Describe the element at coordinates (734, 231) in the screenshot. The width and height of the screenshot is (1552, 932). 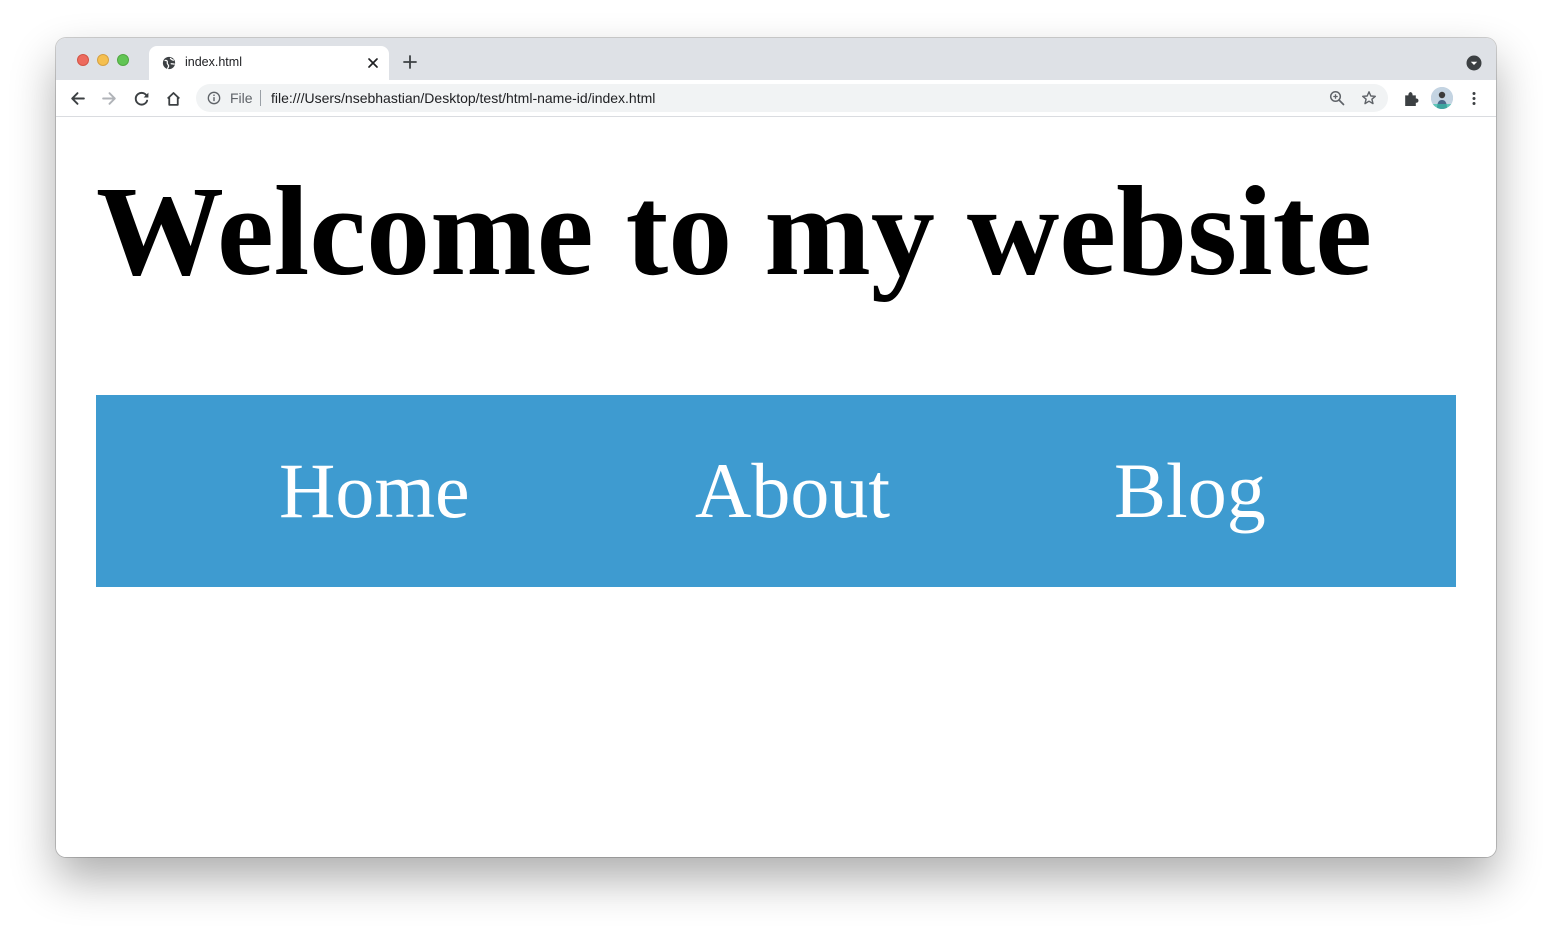
I see `page-heading: Welcome to my website` at that location.